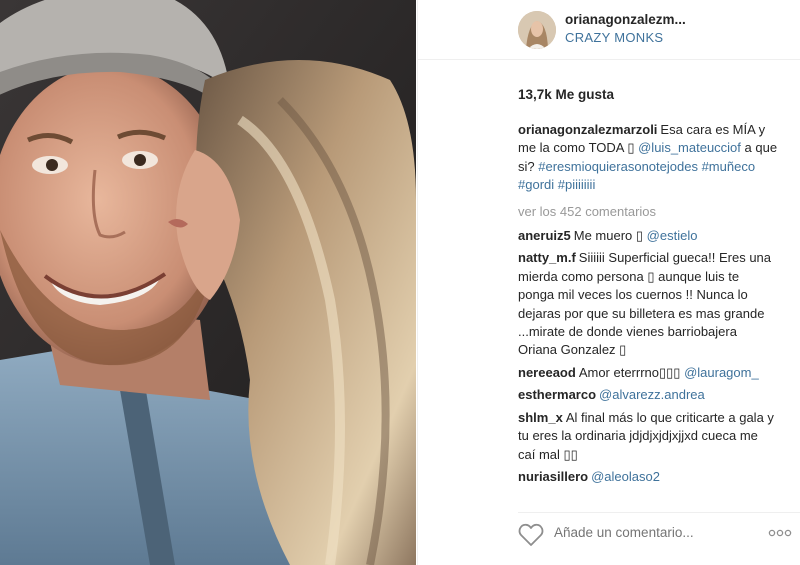 The image size is (800, 565). What do you see at coordinates (587, 129) in the screenshot?
I see `caption-username: orianagonzalezmarzoli` at bounding box center [587, 129].